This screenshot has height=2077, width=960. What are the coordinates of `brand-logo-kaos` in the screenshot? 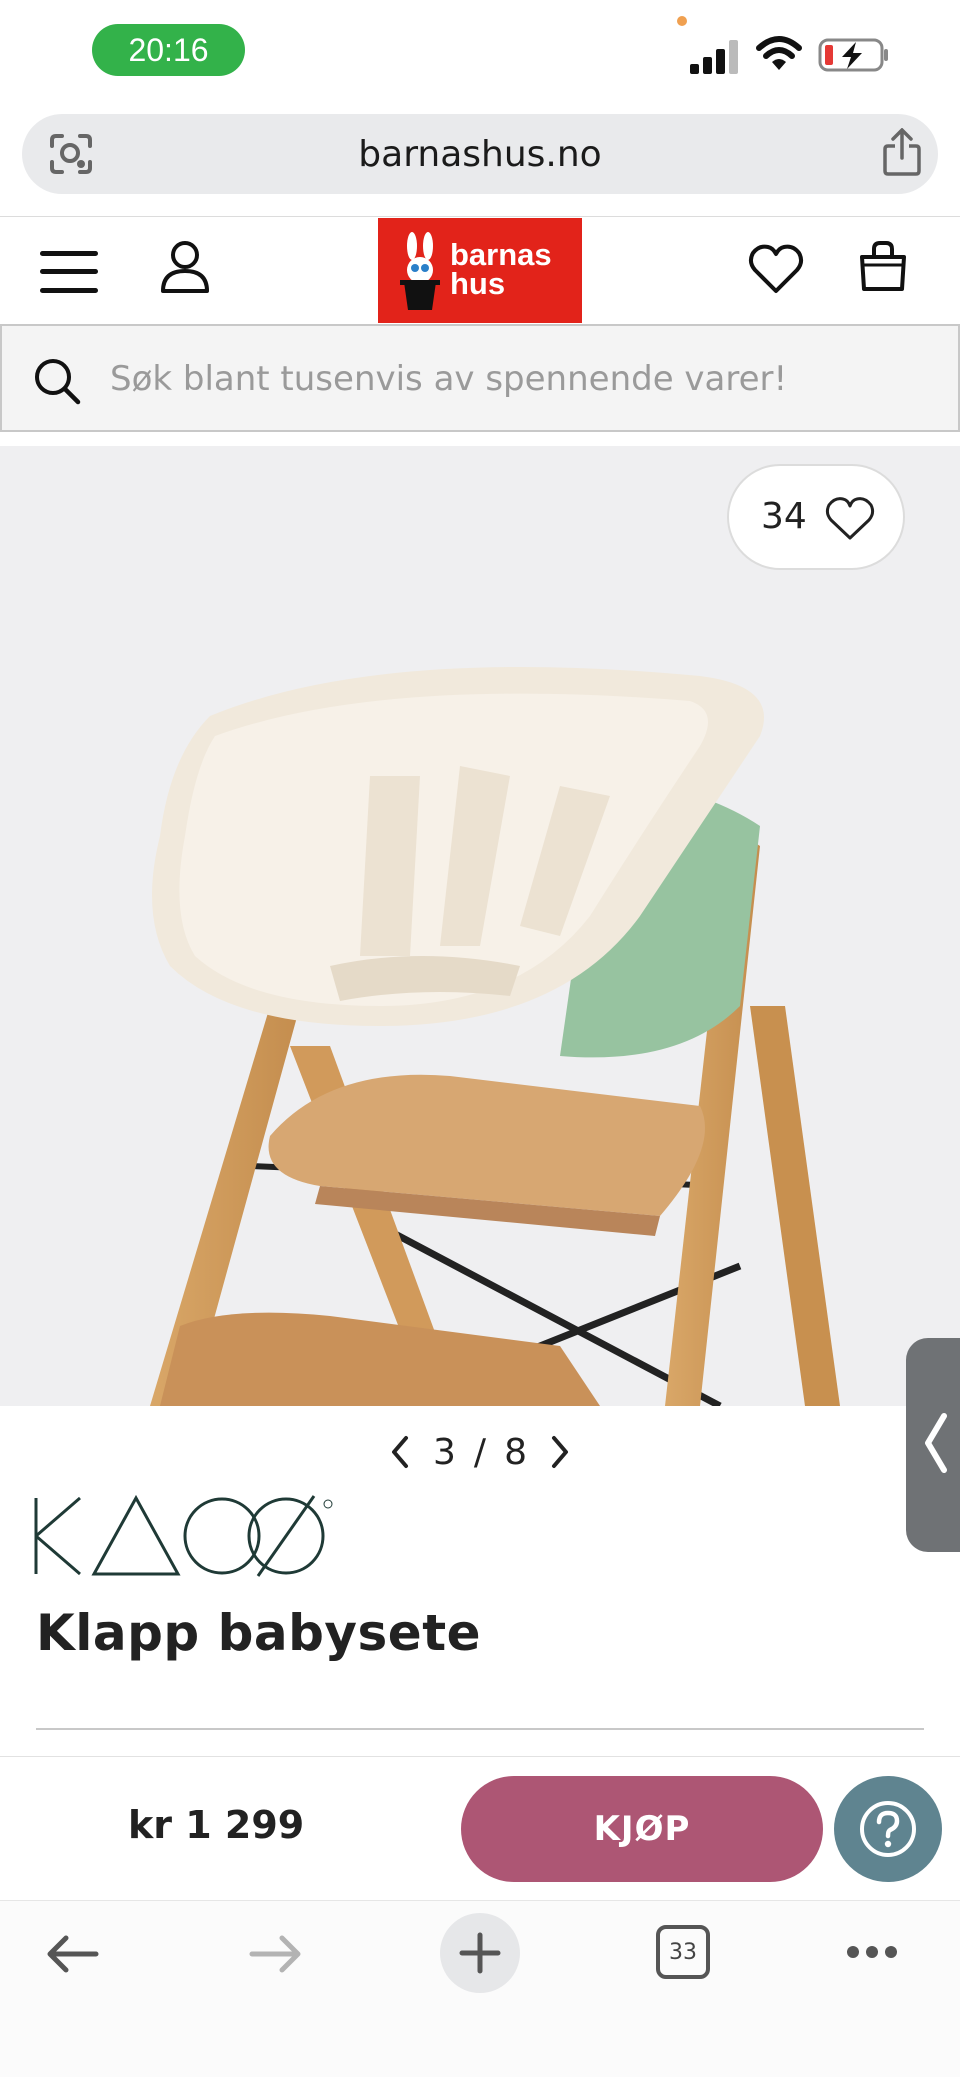 It's located at (184, 1536).